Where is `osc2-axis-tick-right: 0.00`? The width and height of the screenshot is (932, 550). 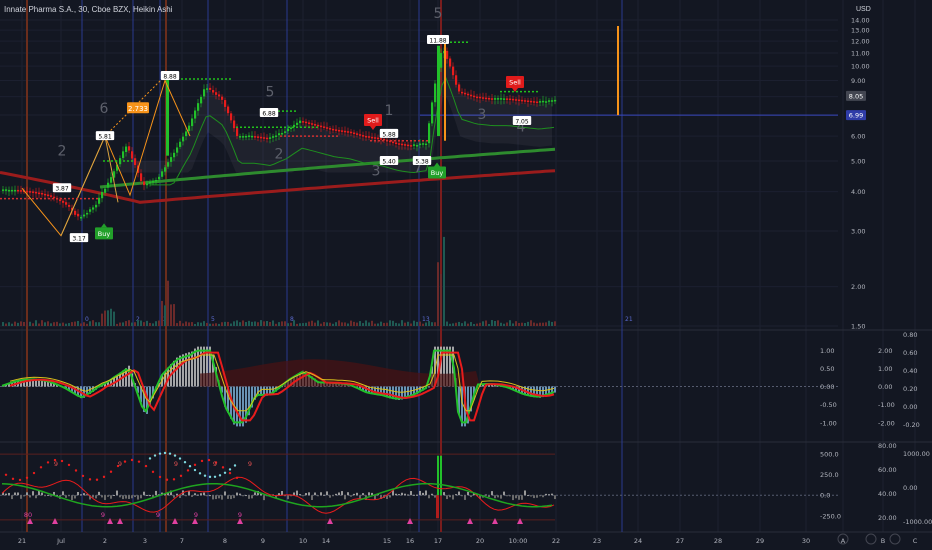 osc2-axis-tick-right: 0.00 is located at coordinates (910, 488).